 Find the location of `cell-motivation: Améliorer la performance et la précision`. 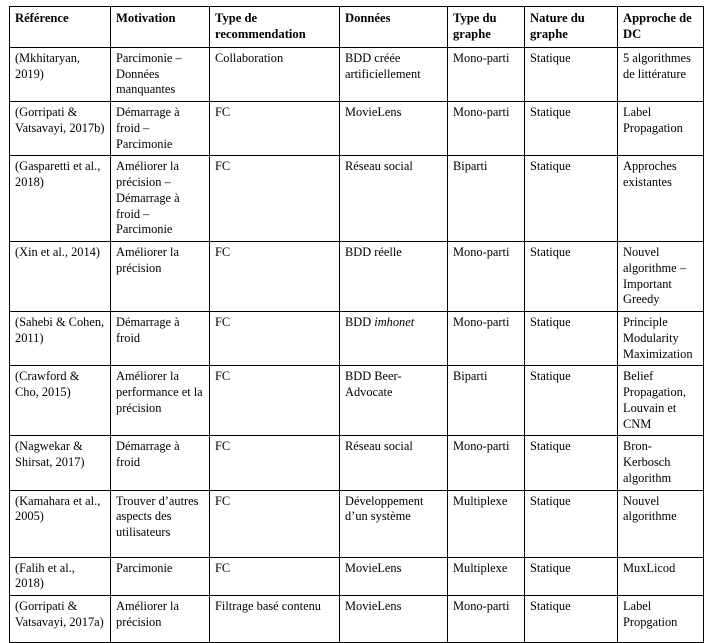

cell-motivation: Améliorer la performance et la précision is located at coordinates (160, 401).